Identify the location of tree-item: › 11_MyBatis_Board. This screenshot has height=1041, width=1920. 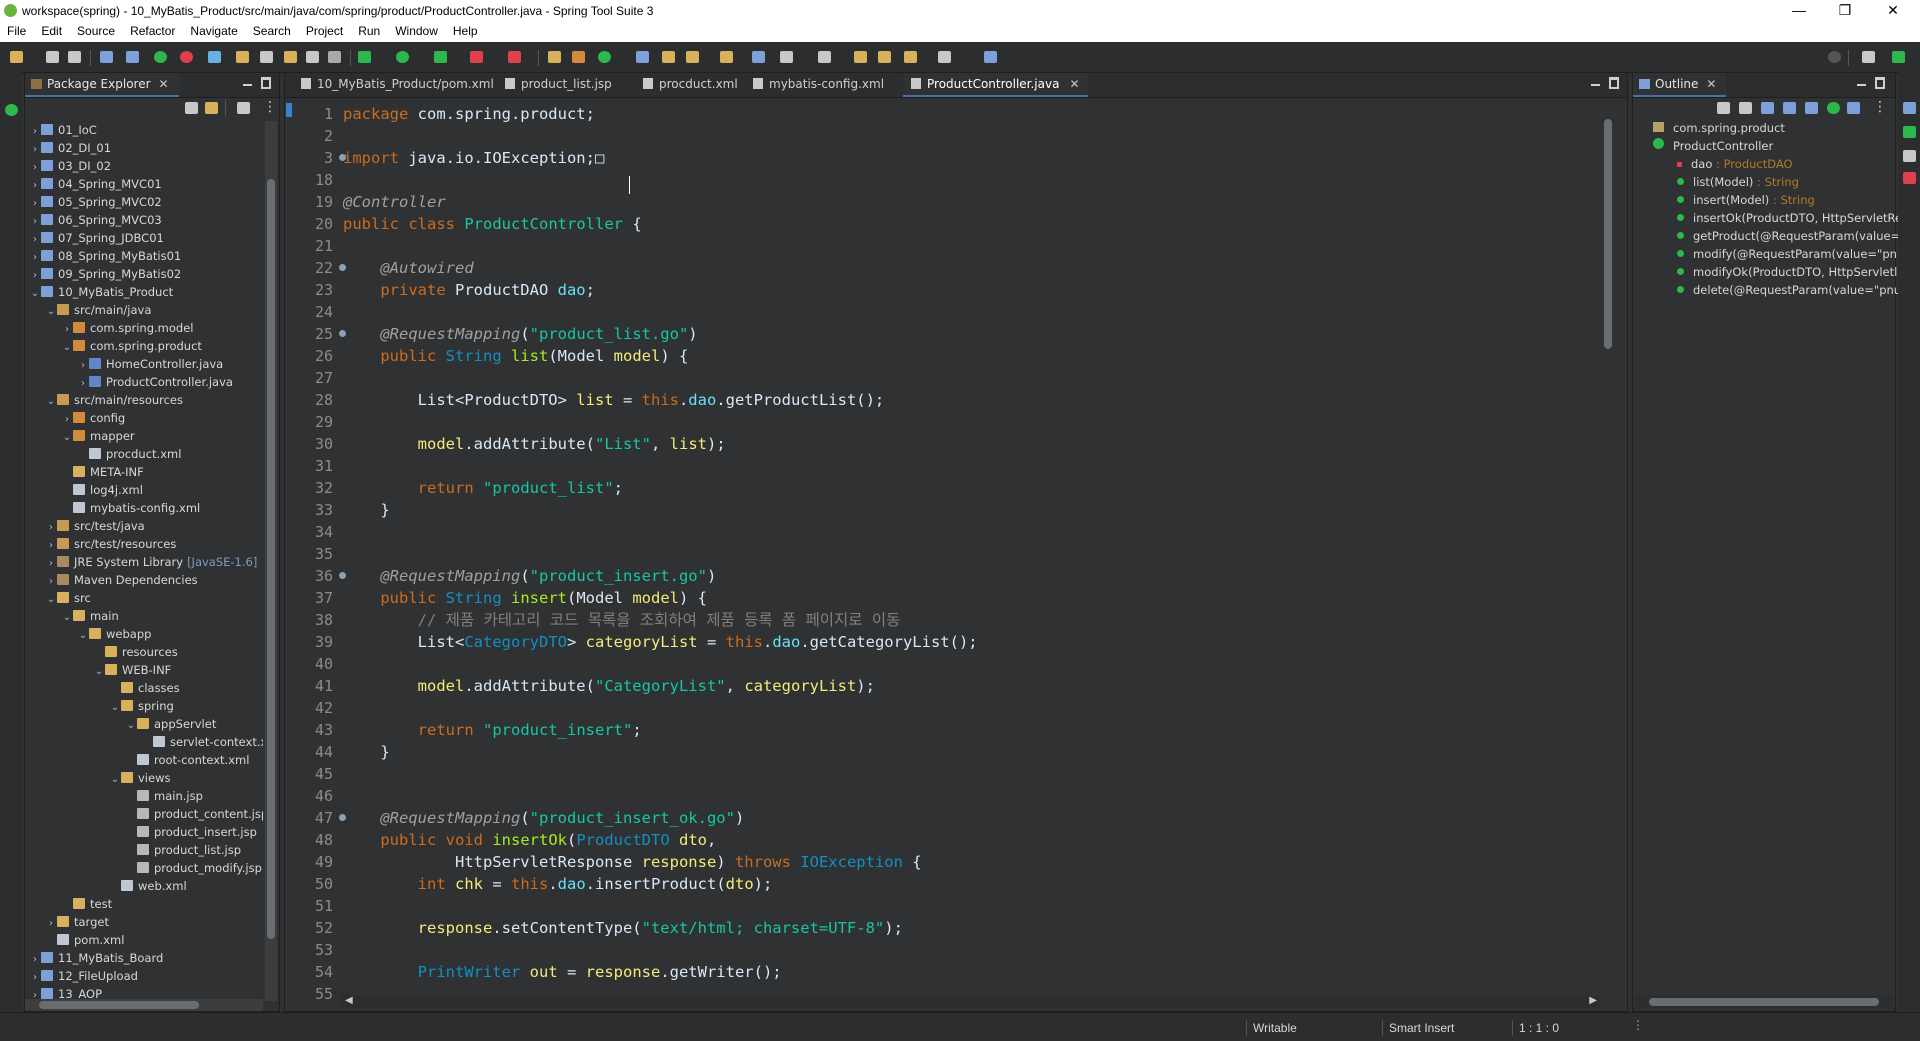
(96, 958).